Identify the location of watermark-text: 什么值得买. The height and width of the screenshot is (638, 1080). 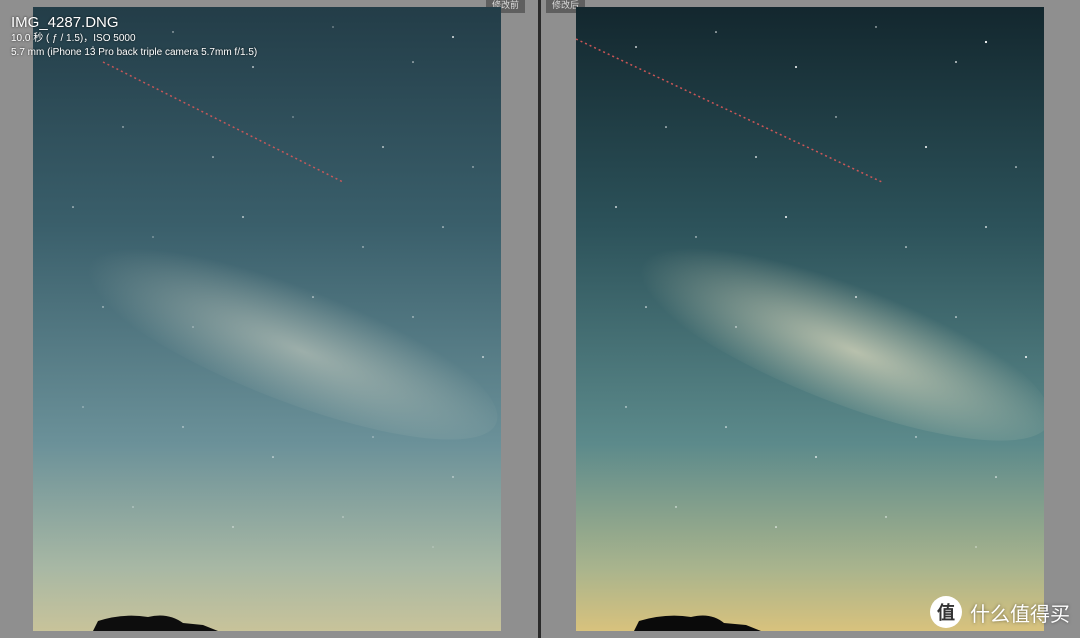
(1020, 613).